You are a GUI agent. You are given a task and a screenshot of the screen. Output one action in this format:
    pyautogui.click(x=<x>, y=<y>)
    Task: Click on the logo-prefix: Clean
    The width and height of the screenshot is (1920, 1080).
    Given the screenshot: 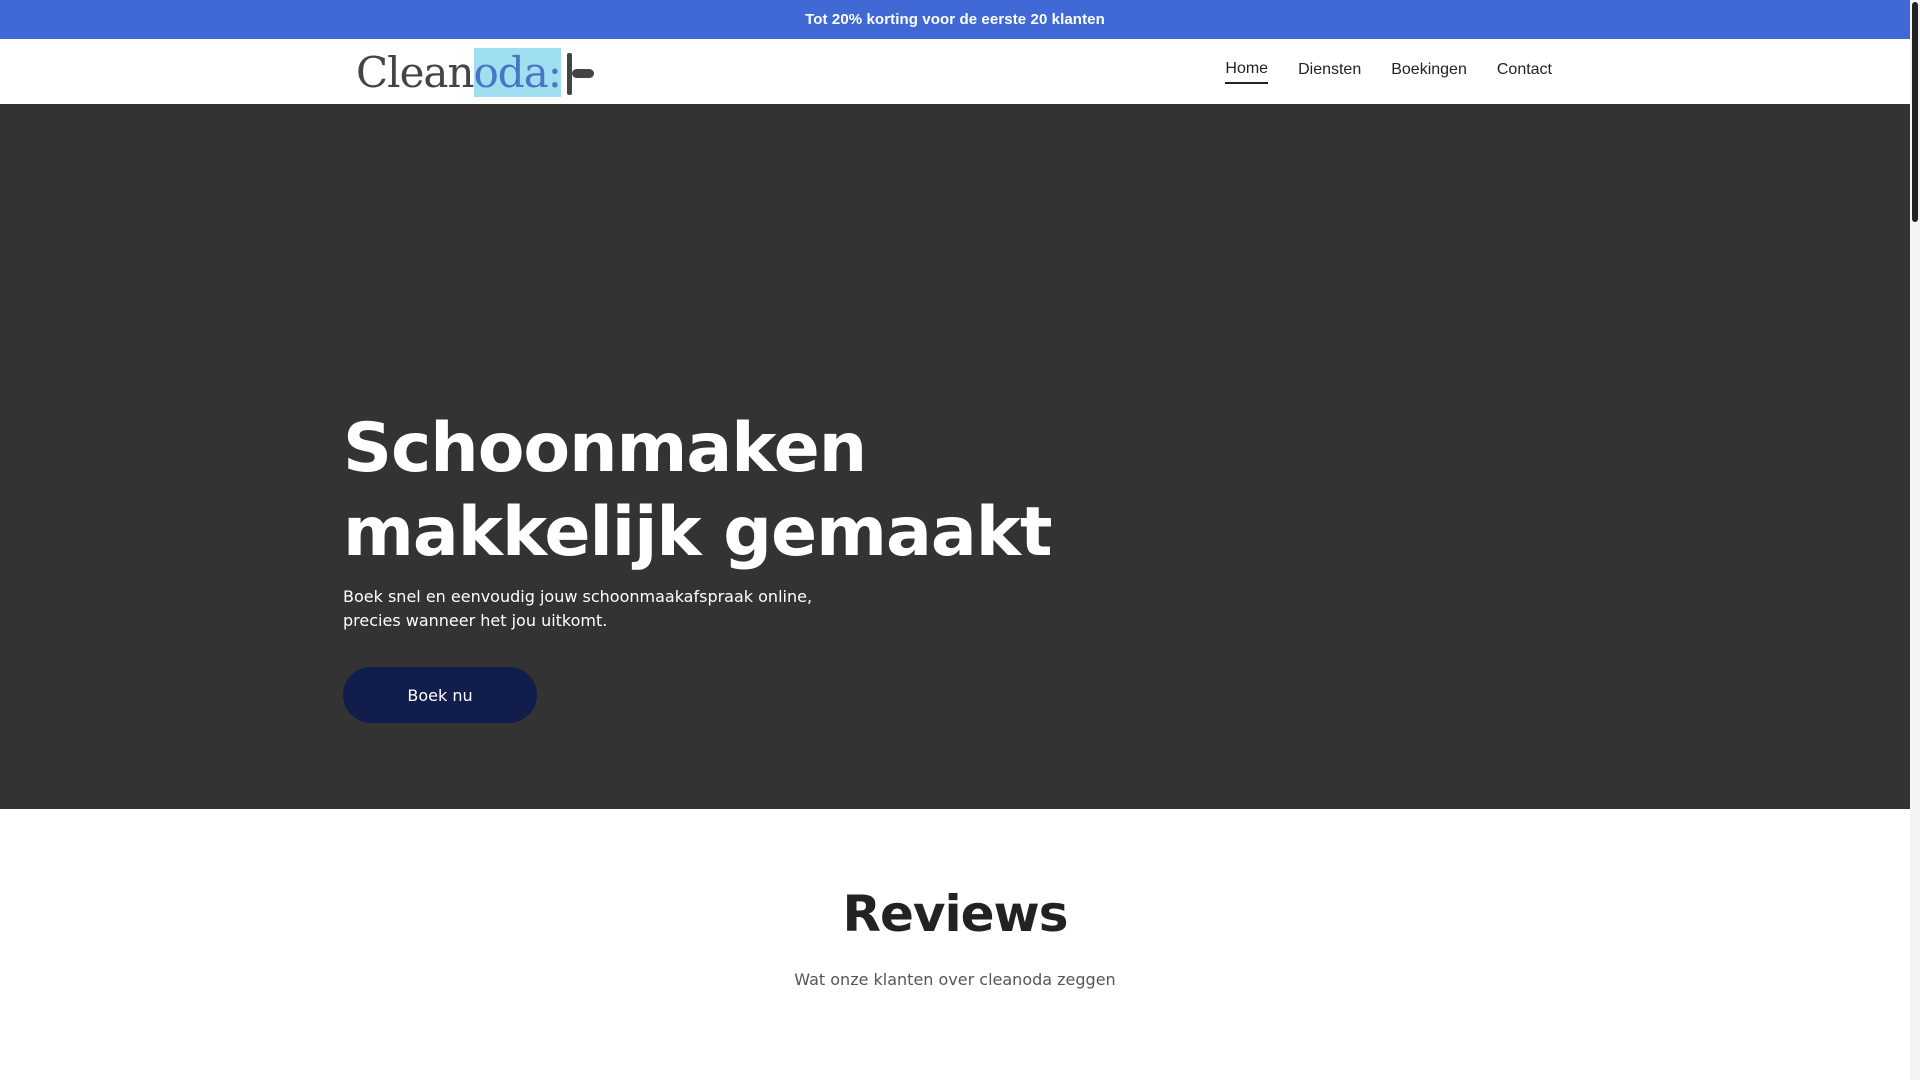 What is the action you would take?
    pyautogui.click(x=415, y=72)
    